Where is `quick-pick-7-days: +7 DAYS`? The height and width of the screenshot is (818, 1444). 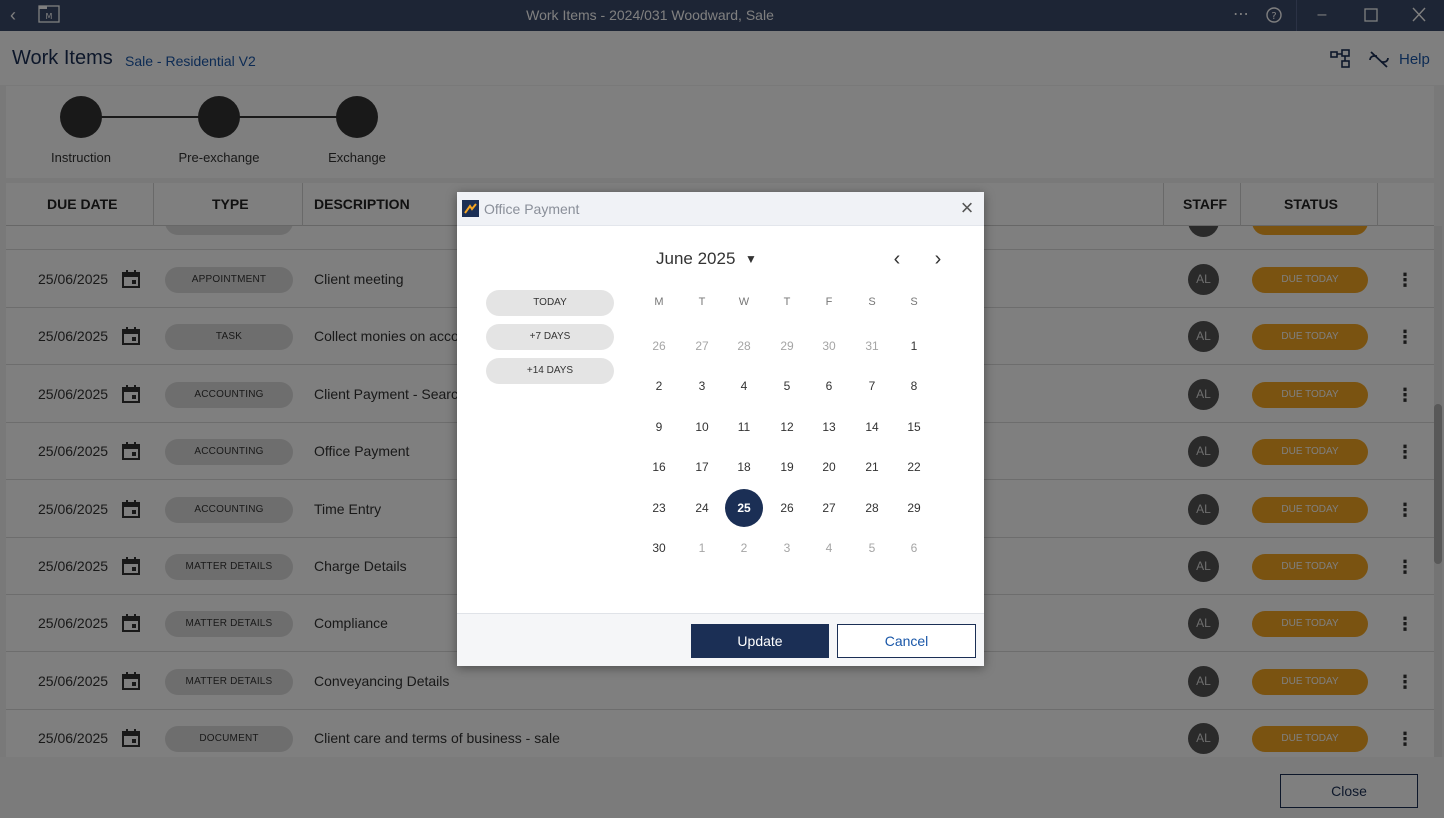
quick-pick-7-days: +7 DAYS is located at coordinates (550, 337).